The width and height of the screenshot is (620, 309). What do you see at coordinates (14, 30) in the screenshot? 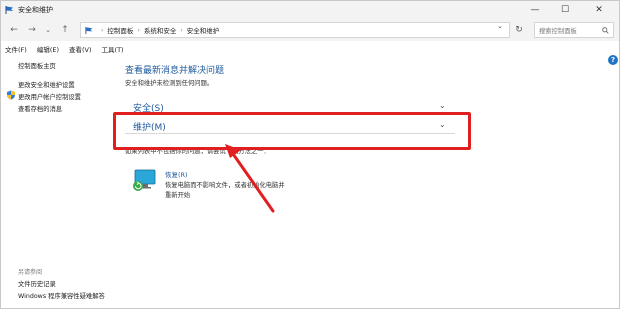
I see `back-button: ←` at bounding box center [14, 30].